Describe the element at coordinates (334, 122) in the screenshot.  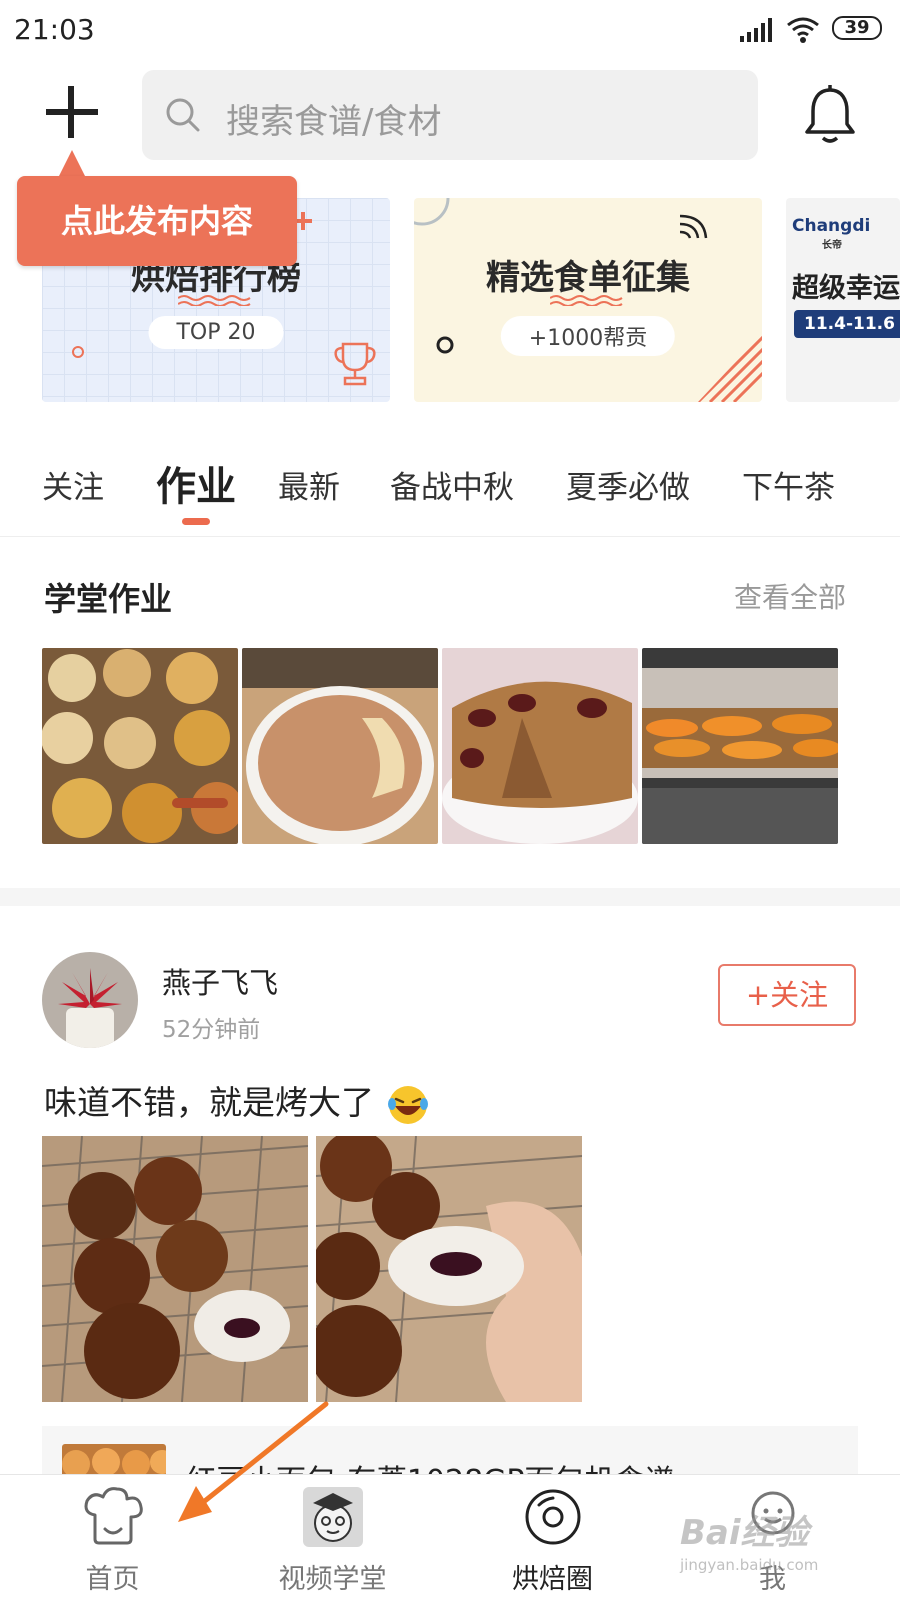
I see `search-placeholder: 搜索食谱/食材` at that location.